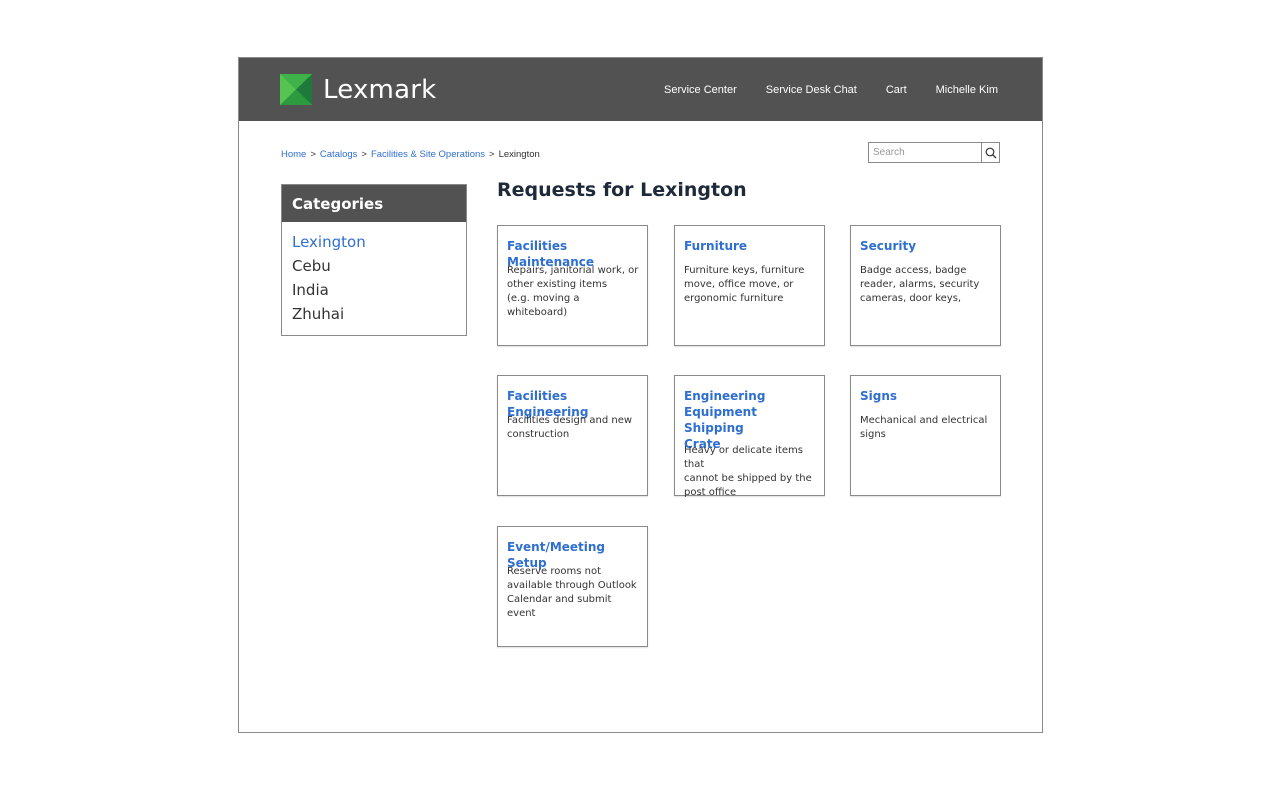 This screenshot has height=794, width=1282. Describe the element at coordinates (888, 246) in the screenshot. I see `card-title: Security` at that location.